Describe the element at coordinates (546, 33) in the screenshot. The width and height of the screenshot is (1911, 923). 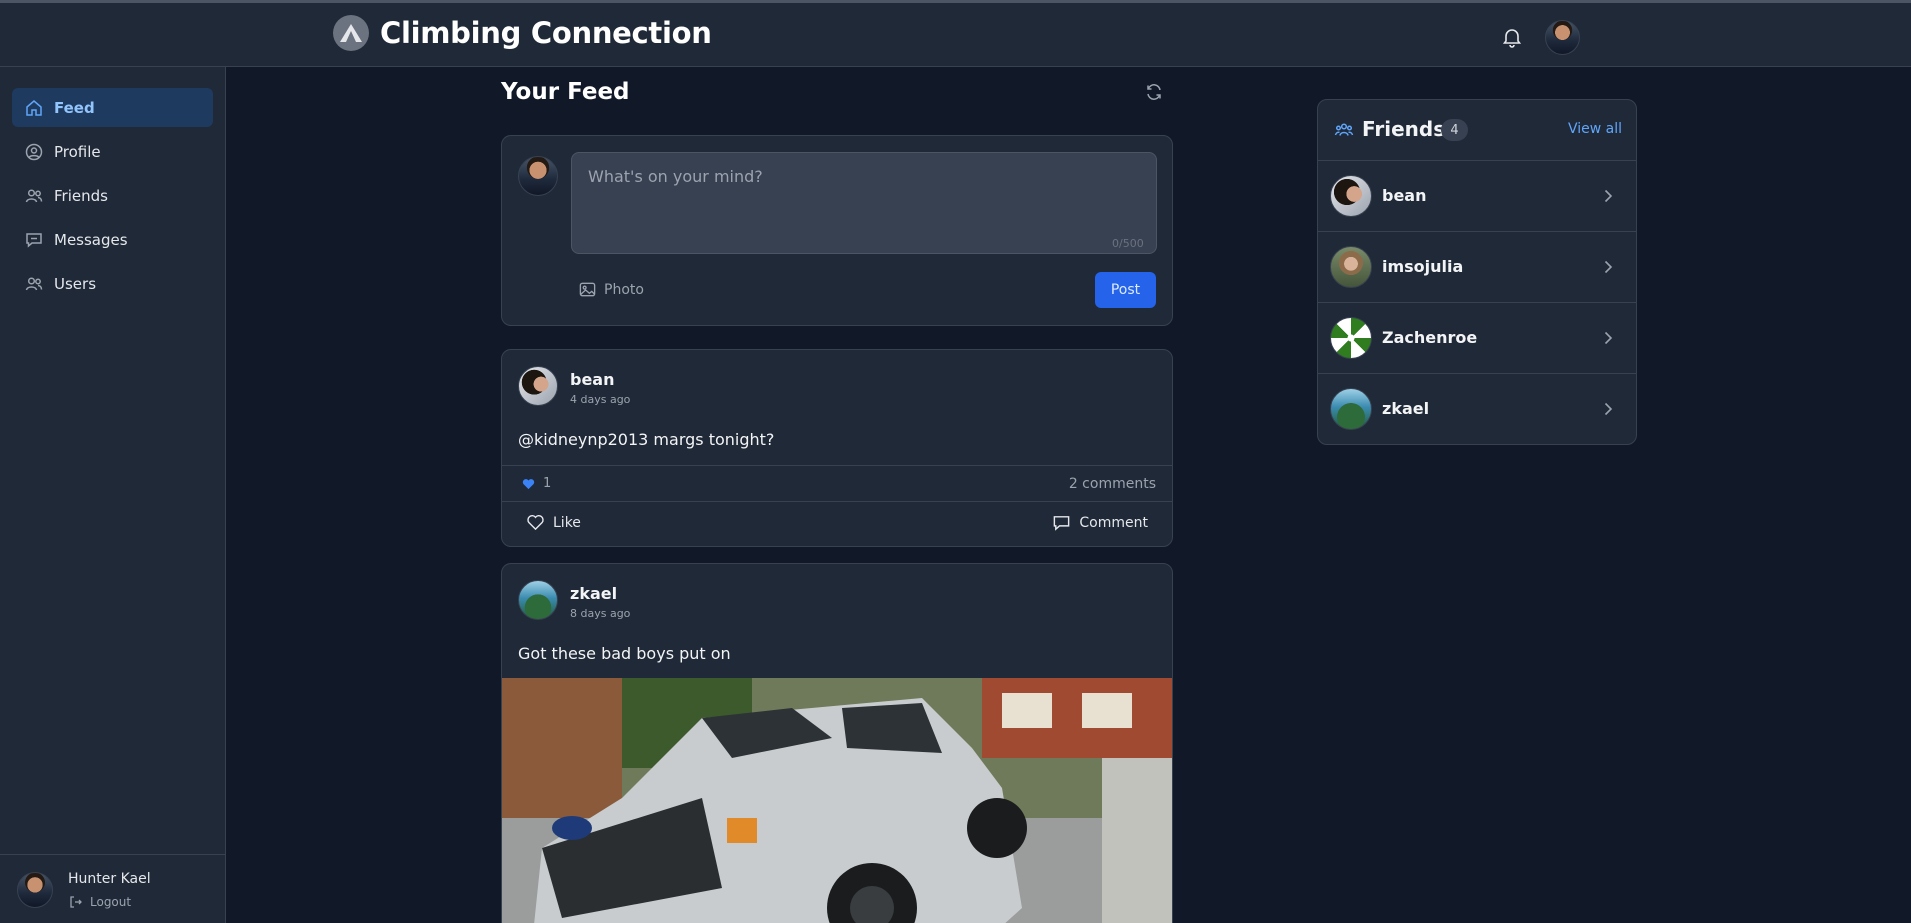
I see `app-title: Climbing Connection` at that location.